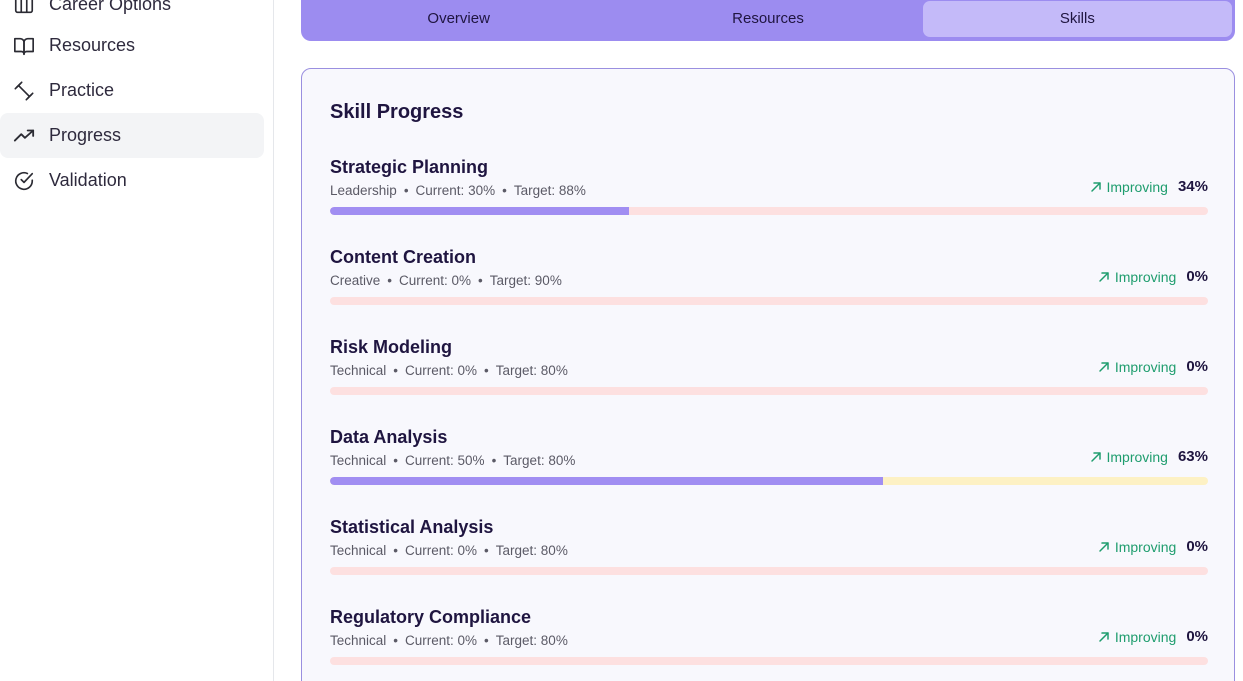  Describe the element at coordinates (85, 135) in the screenshot. I see `sidebar-item-label: Progress` at that location.